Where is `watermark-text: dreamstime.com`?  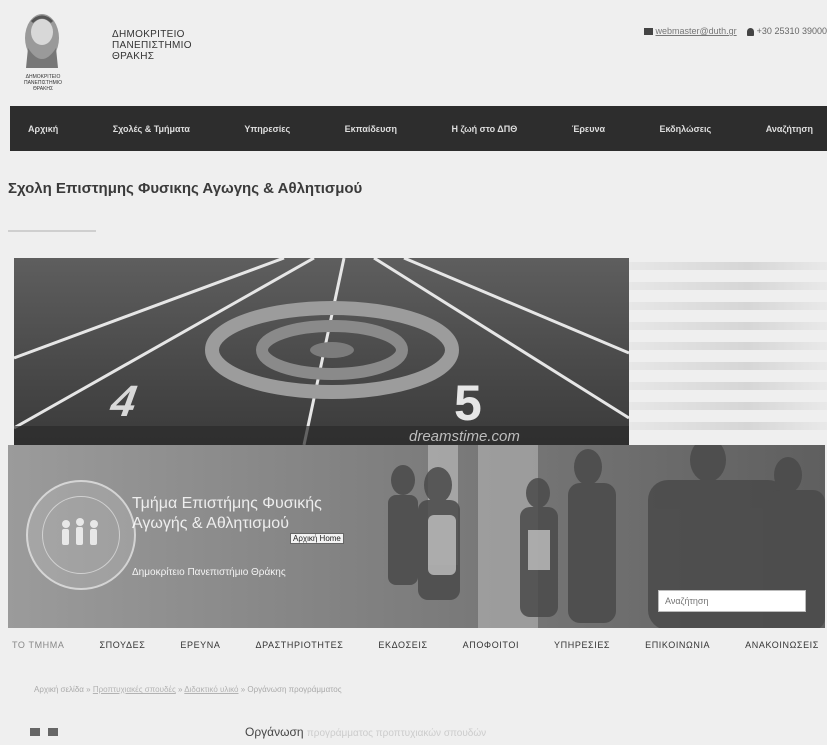 watermark-text: dreamstime.com is located at coordinates (464, 436).